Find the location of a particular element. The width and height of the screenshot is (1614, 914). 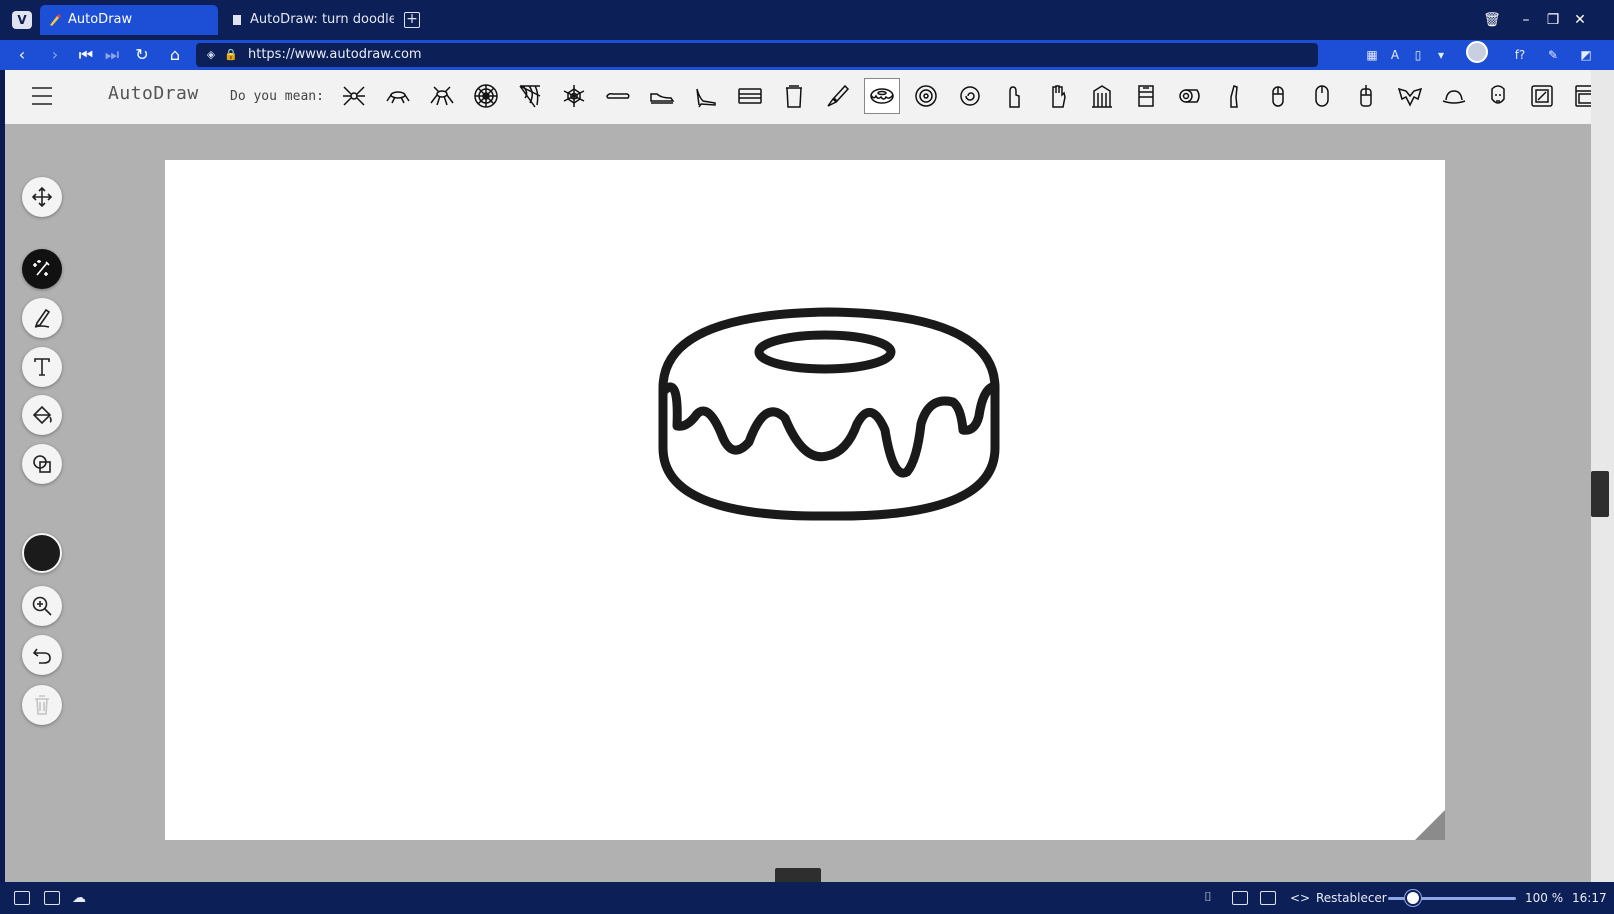

tape-roll-icon is located at coordinates (1190, 96).